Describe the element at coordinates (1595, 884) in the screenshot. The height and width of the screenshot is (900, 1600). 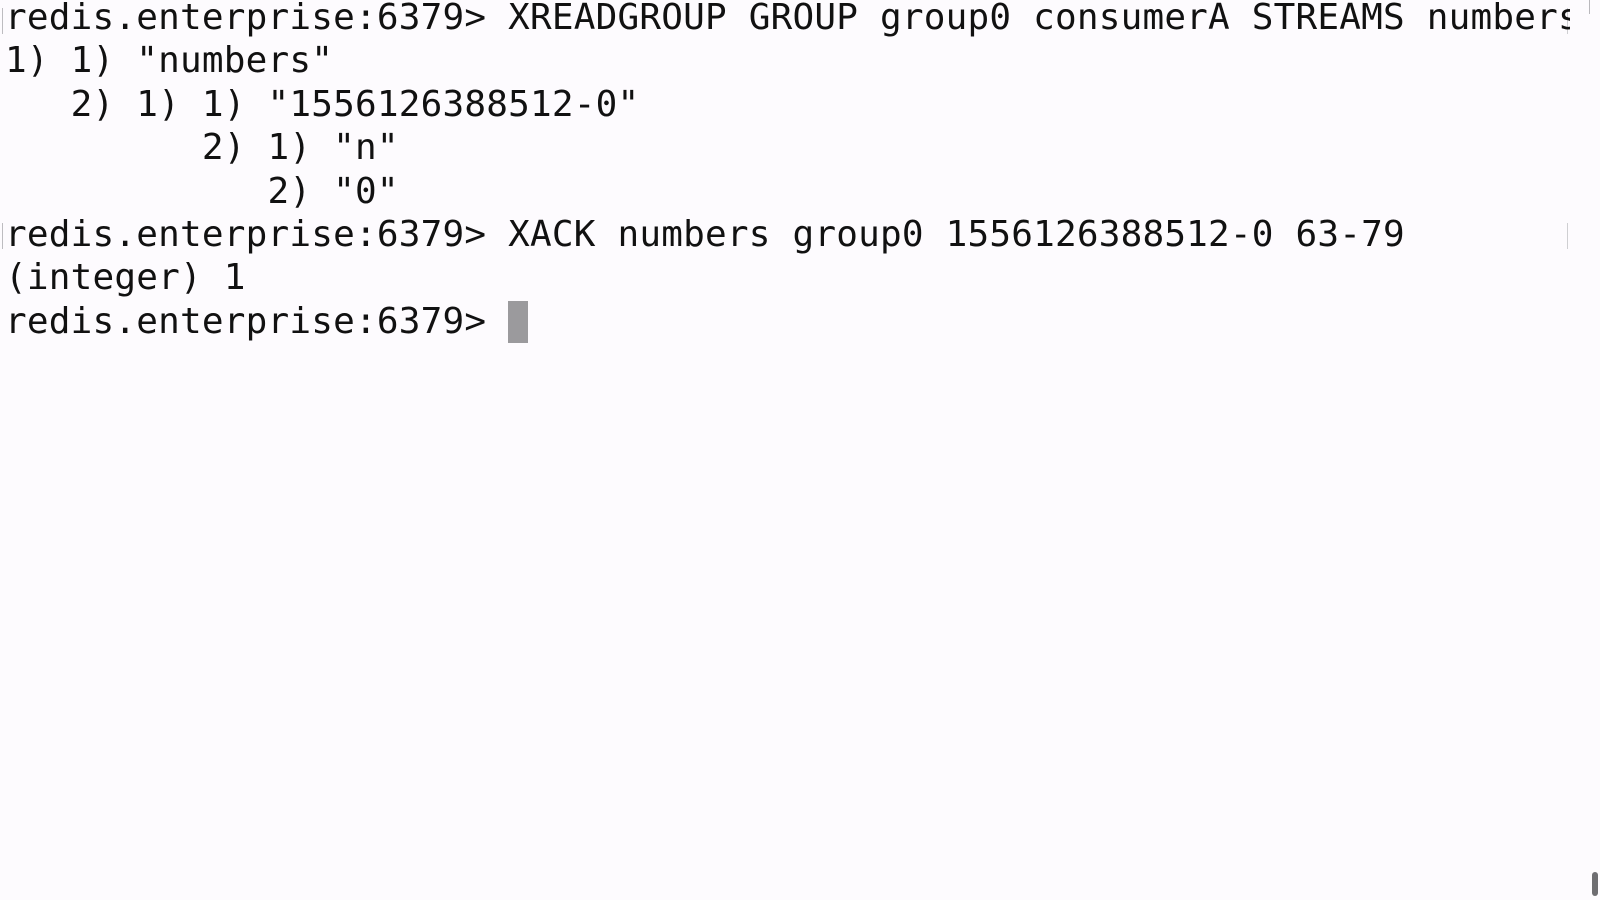
I see `scrollbar-thumb` at that location.